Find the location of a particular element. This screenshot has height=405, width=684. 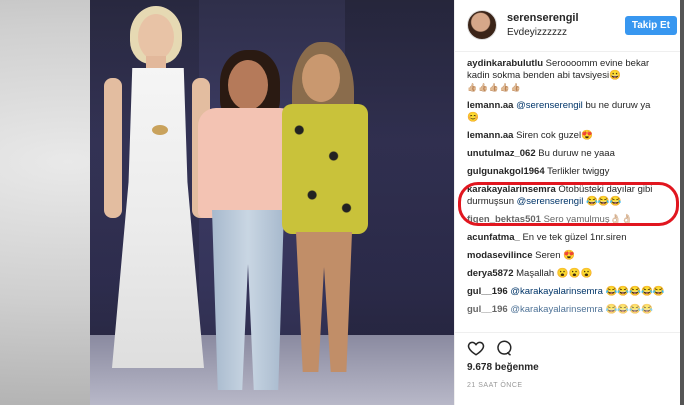

comment-username: derya5872 is located at coordinates (490, 273).